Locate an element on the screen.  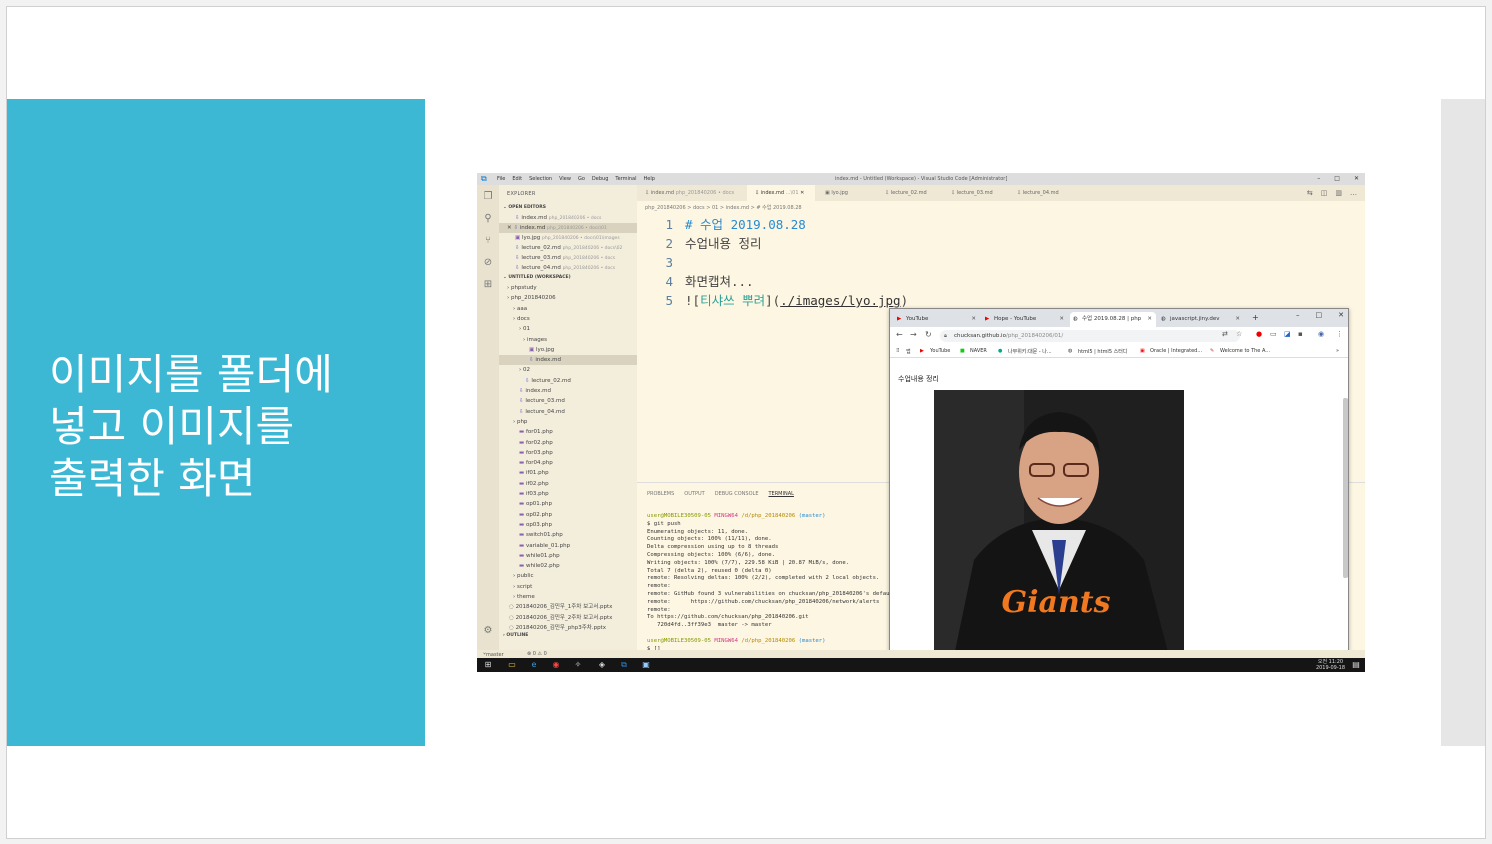
tree-item: › 02 is located at coordinates (568, 370).